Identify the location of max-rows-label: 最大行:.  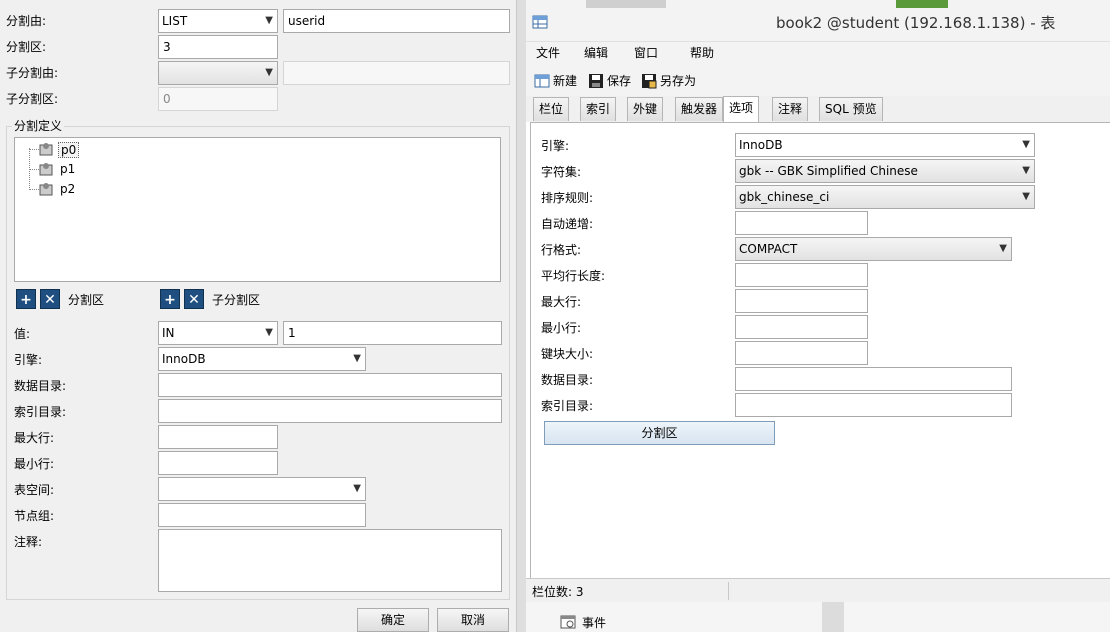
(34, 438).